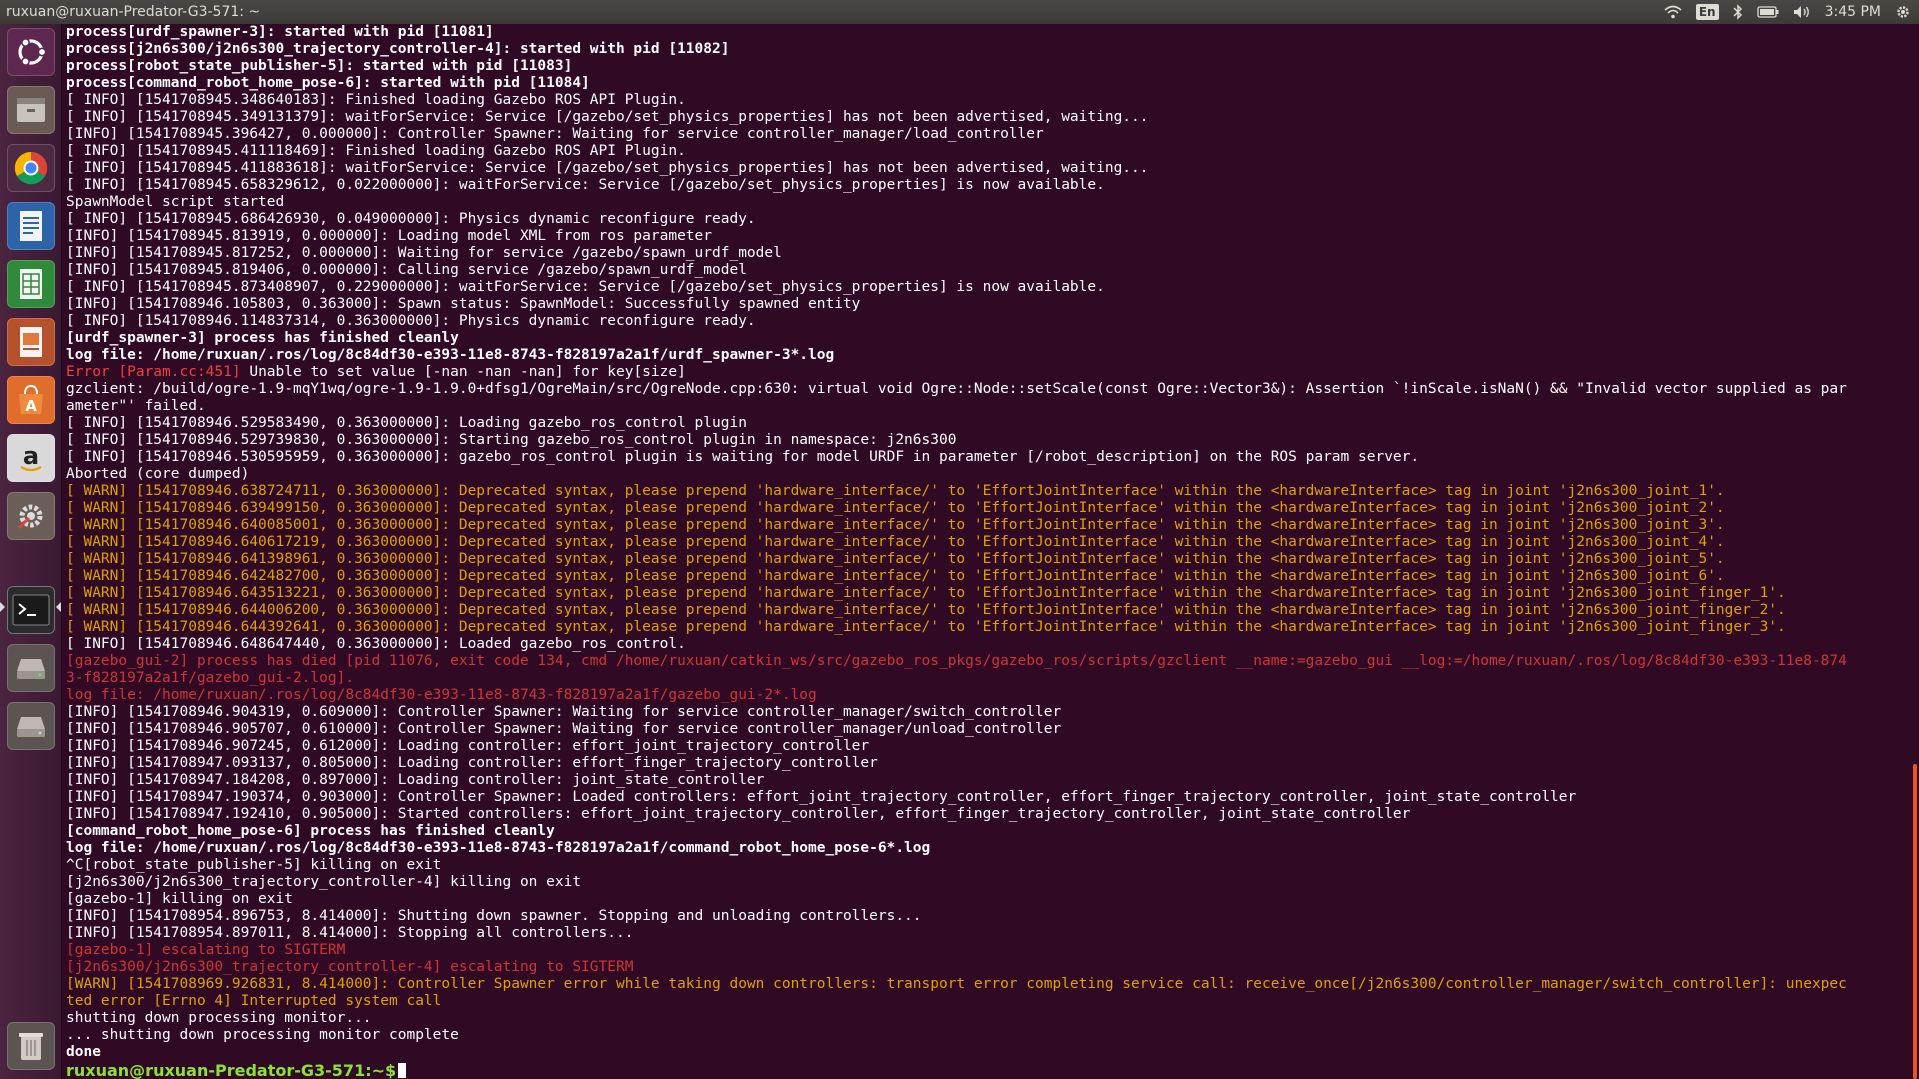 Image resolution: width=1919 pixels, height=1079 pixels. What do you see at coordinates (1853, 12) in the screenshot?
I see `clock: 3:45 PM` at bounding box center [1853, 12].